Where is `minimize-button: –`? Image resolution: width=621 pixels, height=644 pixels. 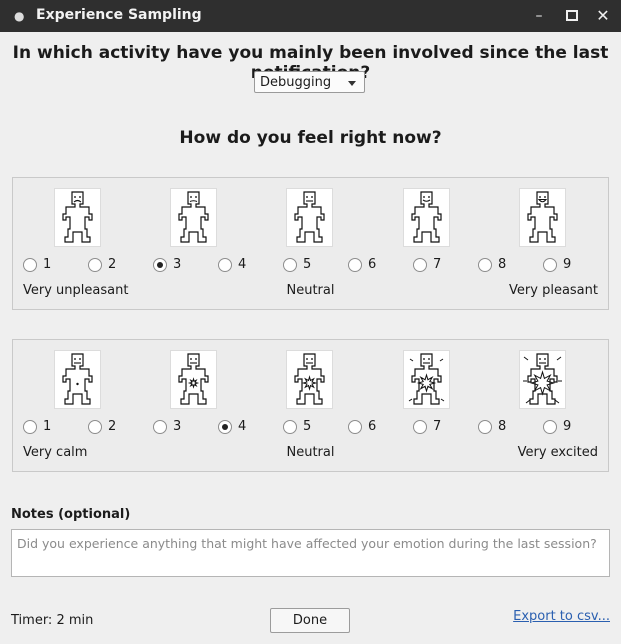 minimize-button: – is located at coordinates (539, 16).